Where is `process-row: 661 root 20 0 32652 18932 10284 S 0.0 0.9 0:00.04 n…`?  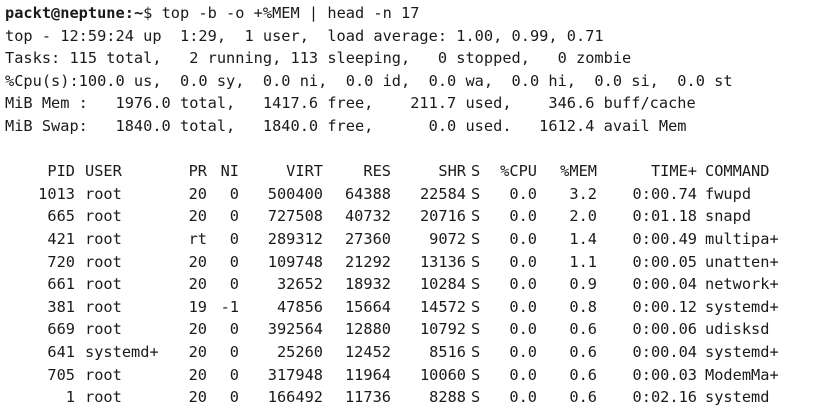 process-row: 661 root 20 0 32652 18932 10284 S 0.0 0.9 0:00.04 n… is located at coordinates (413, 284).